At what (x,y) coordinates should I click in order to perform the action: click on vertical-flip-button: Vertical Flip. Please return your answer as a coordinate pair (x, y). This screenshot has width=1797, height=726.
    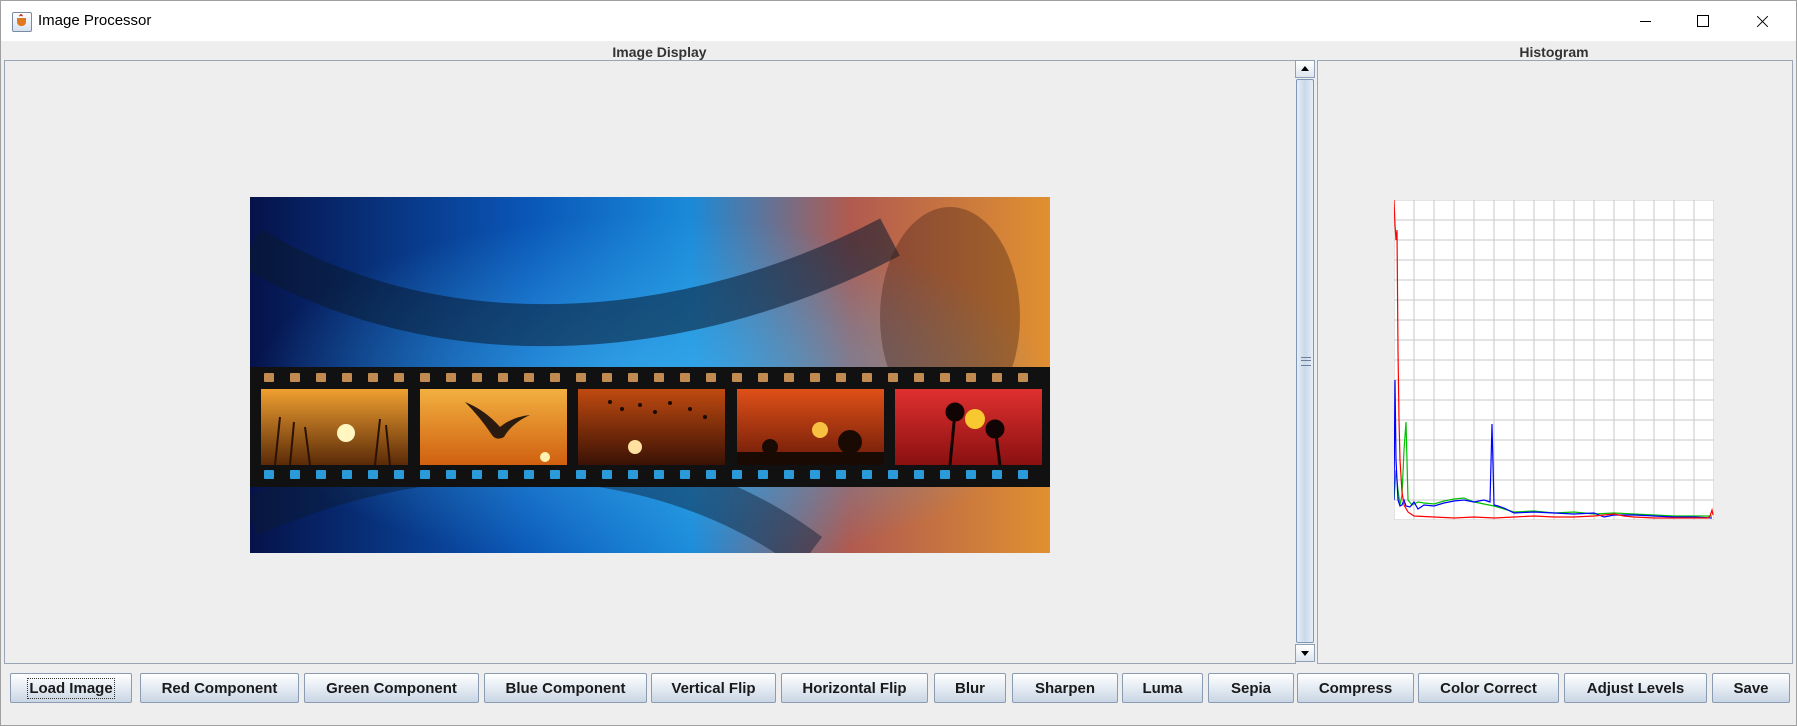
    Looking at the image, I should click on (713, 688).